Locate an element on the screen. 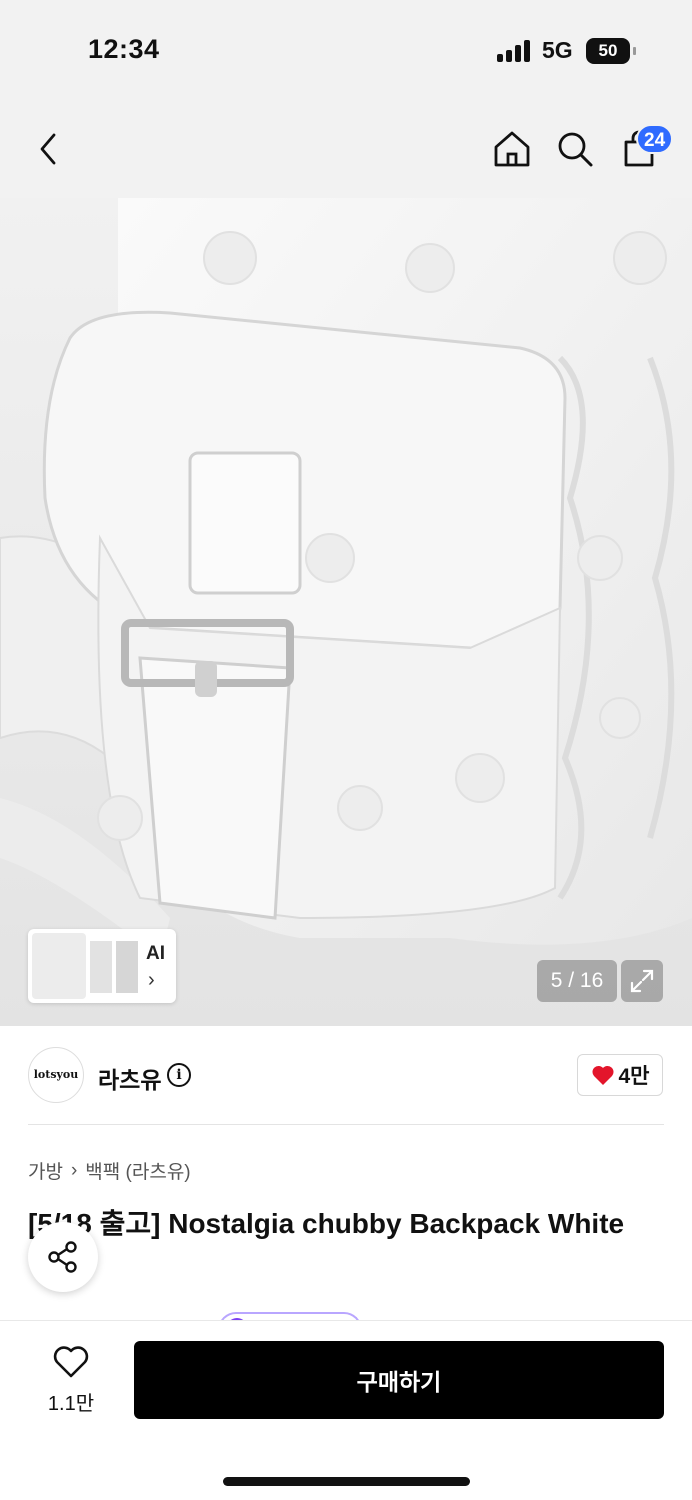 The width and height of the screenshot is (692, 1500). chevron-right-icon: › is located at coordinates (151, 980).